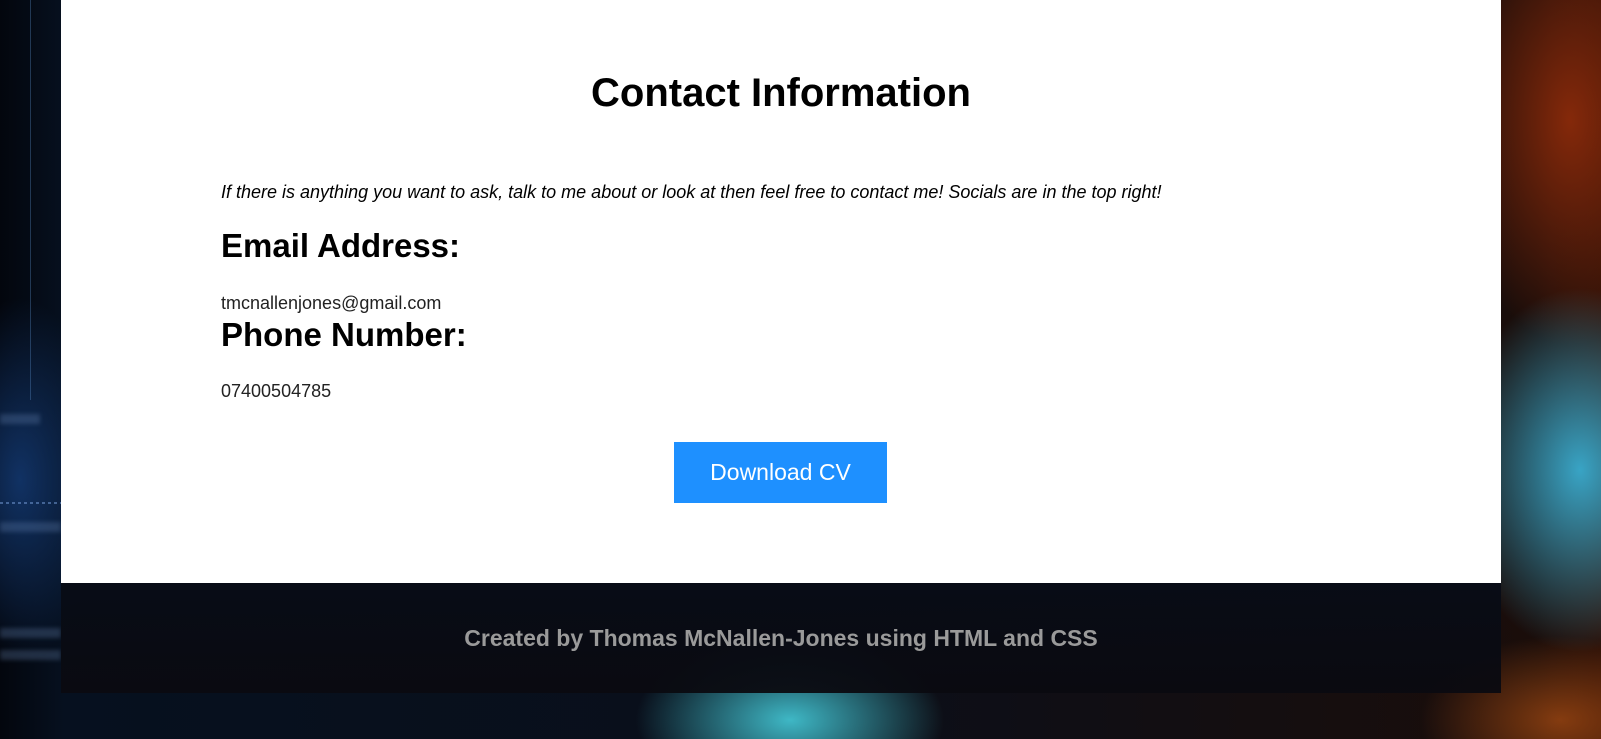  Describe the element at coordinates (341, 245) in the screenshot. I see `email-heading: Email Address:` at that location.